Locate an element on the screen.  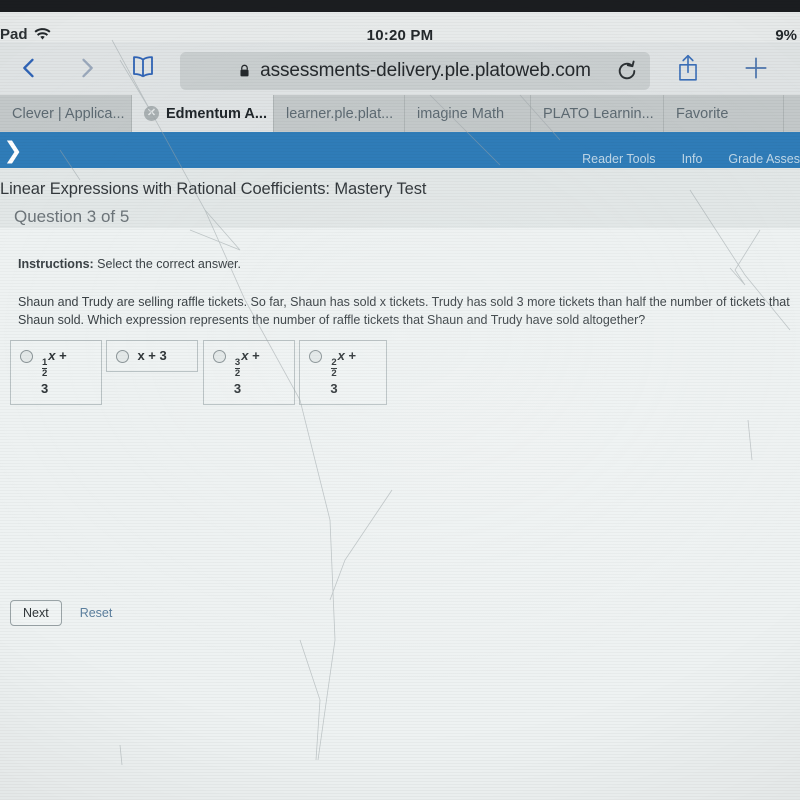
action-buttons: Next Reset is located at coordinates (62, 613).